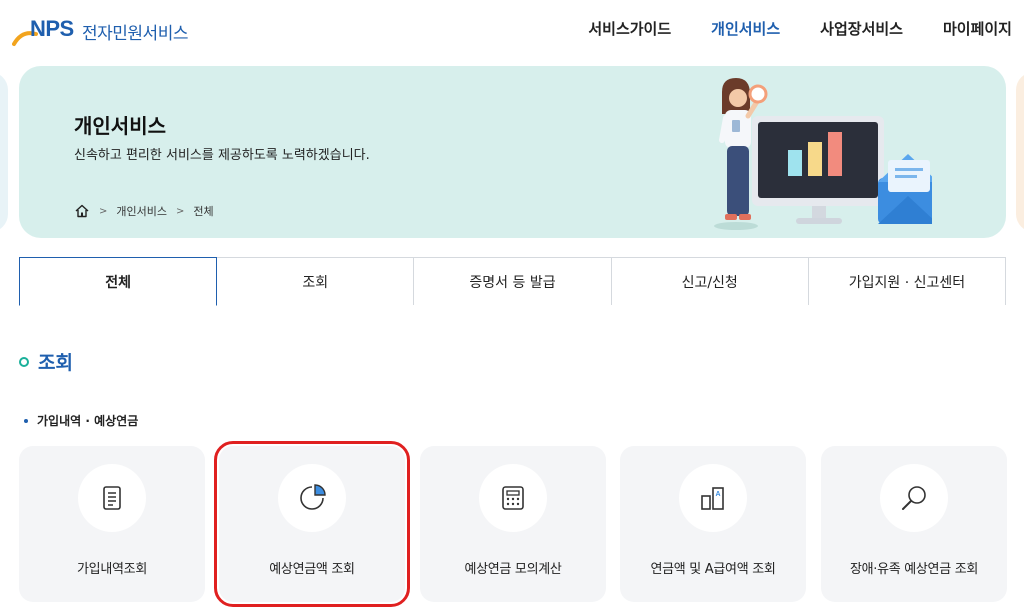 This screenshot has height=613, width=1024. Describe the element at coordinates (118, 281) in the screenshot. I see `tab-all: 전체` at that location.